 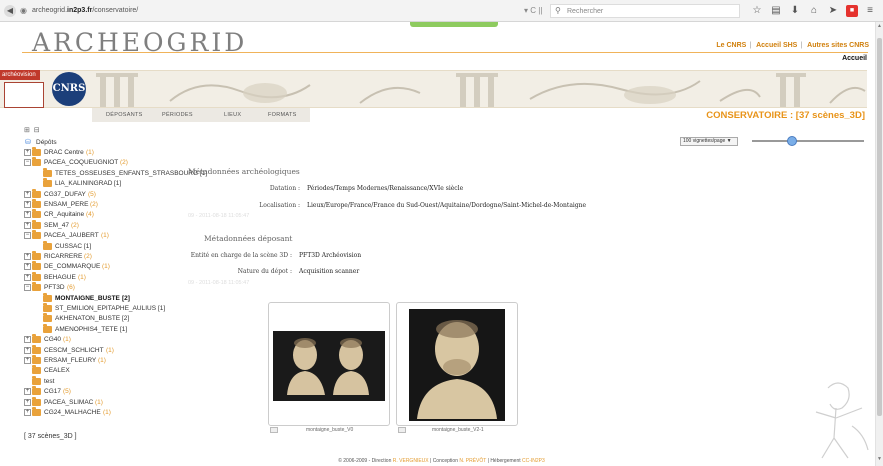 What do you see at coordinates (177, 115) in the screenshot?
I see `tab-periodes: Périodes` at bounding box center [177, 115].